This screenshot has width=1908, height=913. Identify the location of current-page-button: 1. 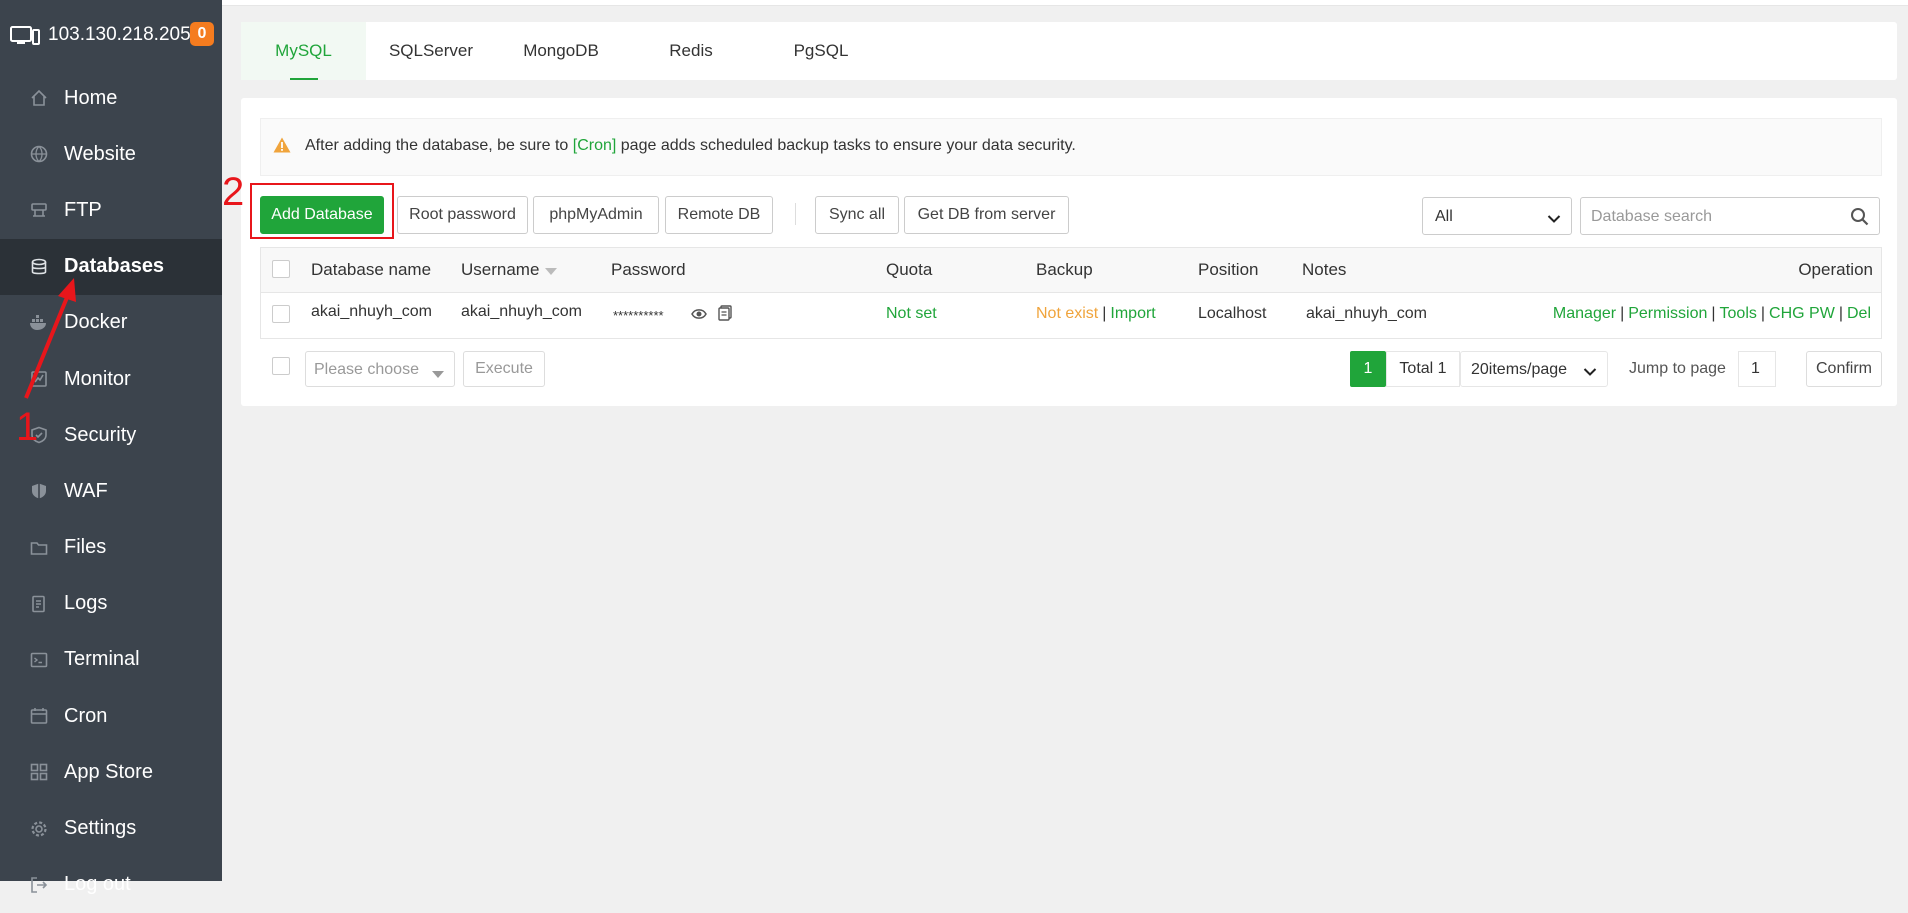
(1368, 369).